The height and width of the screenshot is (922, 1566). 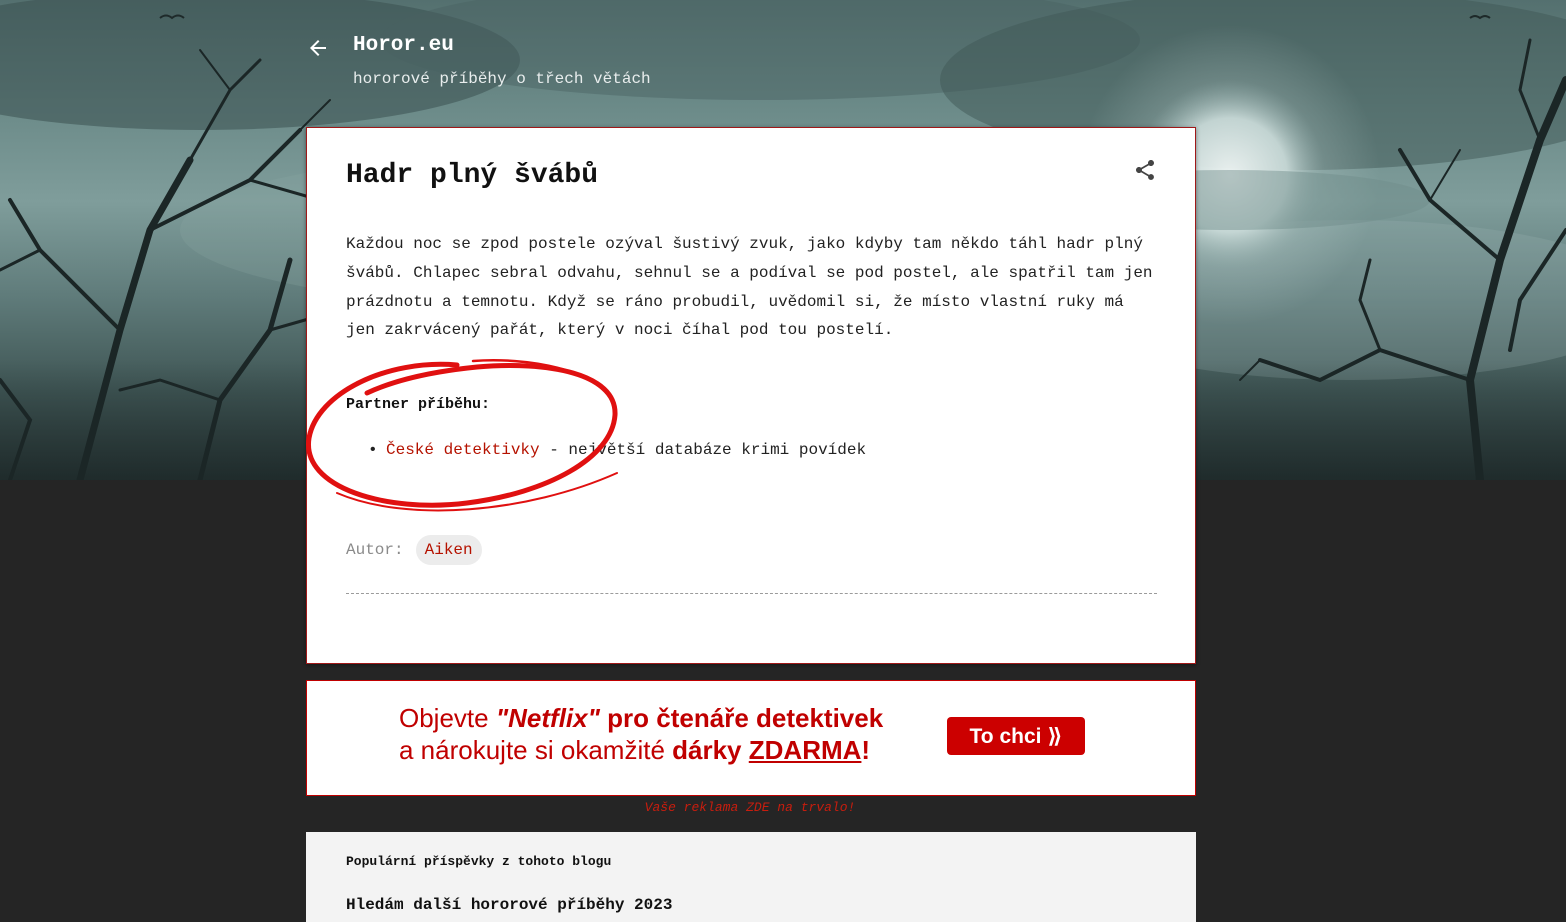 I want to click on ad-line-1: Objevte "Netflix" pro čtenáře detektivek, so click(x=641, y=718).